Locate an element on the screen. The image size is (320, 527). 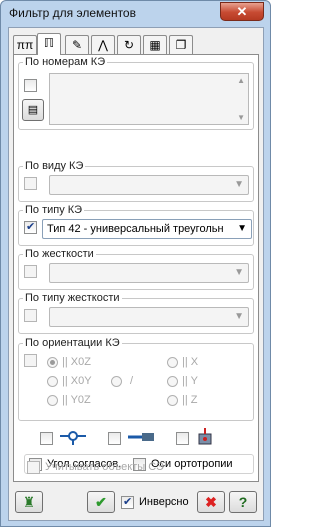
orientation-slash-radio is located at coordinates (116, 381).